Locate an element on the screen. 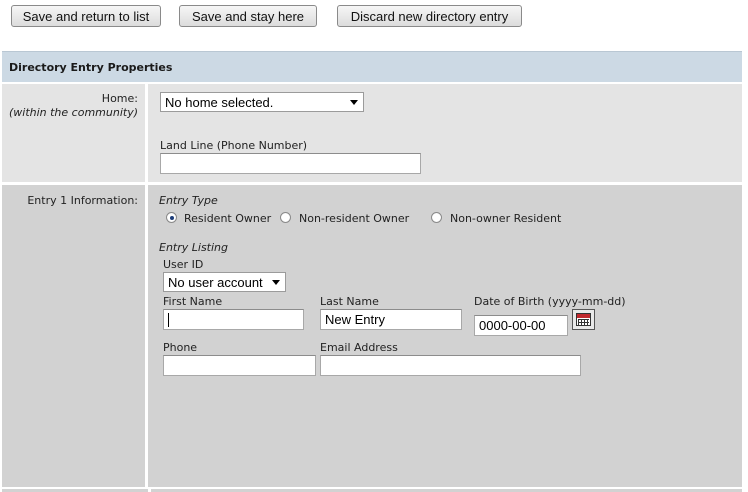 The height and width of the screenshot is (492, 748). last-name-label: Last Name is located at coordinates (349, 301).